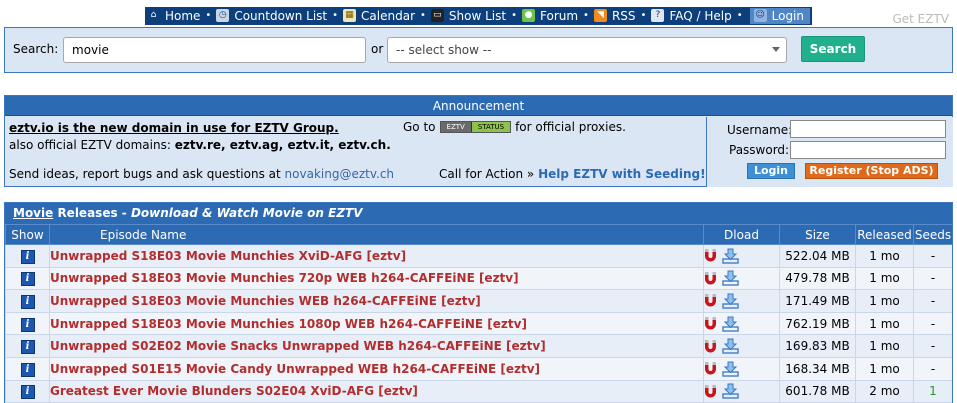 This screenshot has width=957, height=403. What do you see at coordinates (388, 15) in the screenshot?
I see `nav-calendar-label: Calendar` at bounding box center [388, 15].